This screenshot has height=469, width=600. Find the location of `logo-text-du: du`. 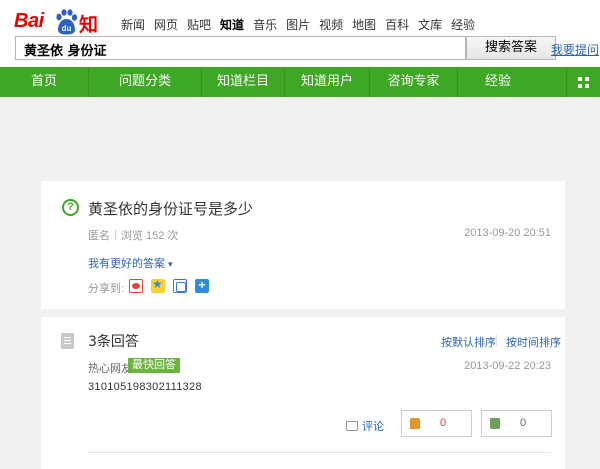

logo-text-du: du is located at coordinates (67, 28).